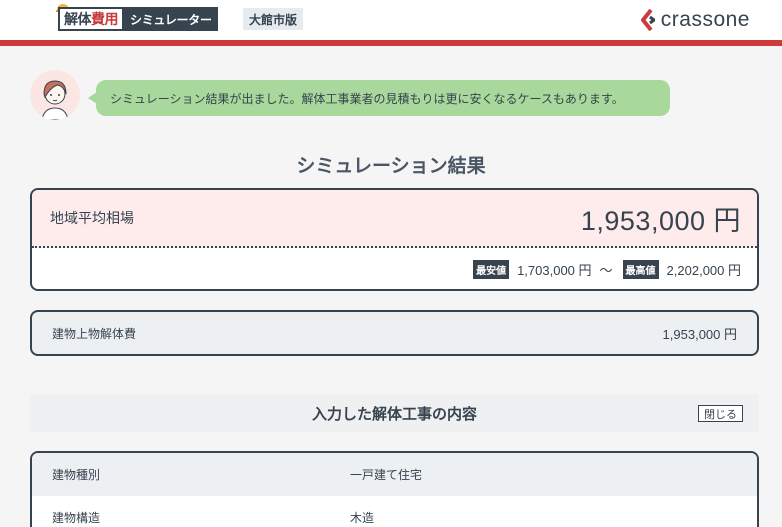  Describe the element at coordinates (78, 20) in the screenshot. I see `logo-text-1: 解体` at that location.